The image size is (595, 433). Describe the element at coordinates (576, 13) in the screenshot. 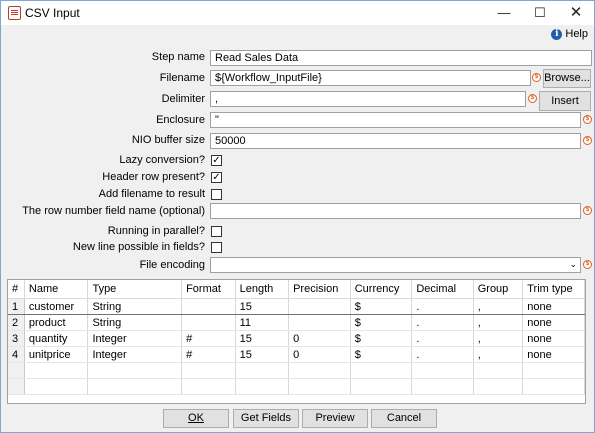

I see `close-icon: ✕` at that location.